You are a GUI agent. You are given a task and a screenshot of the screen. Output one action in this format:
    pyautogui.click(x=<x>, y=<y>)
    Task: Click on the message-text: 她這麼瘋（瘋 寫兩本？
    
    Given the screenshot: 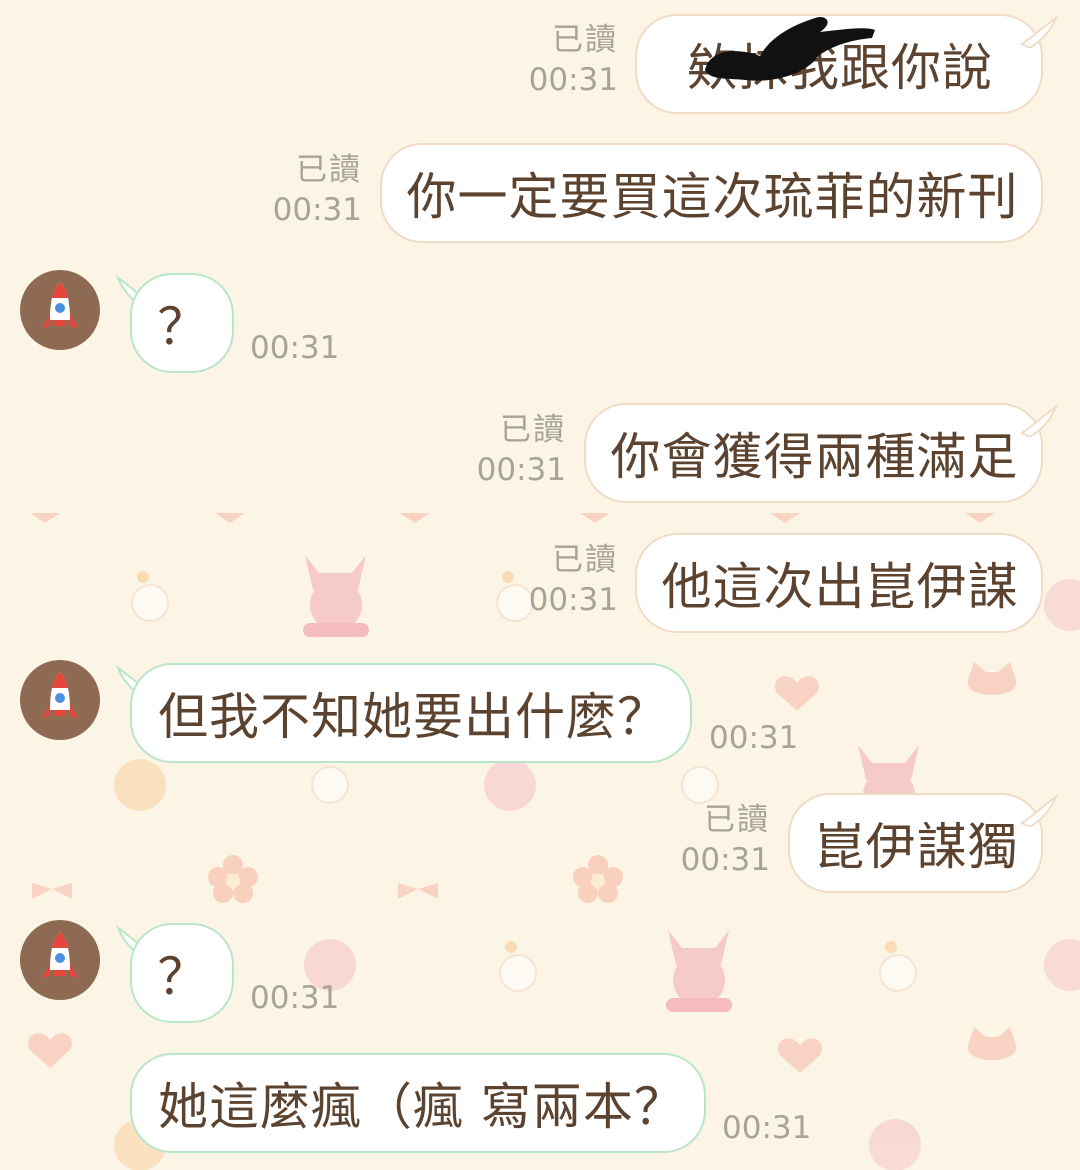 What is the action you would take?
    pyautogui.click(x=421, y=1107)
    